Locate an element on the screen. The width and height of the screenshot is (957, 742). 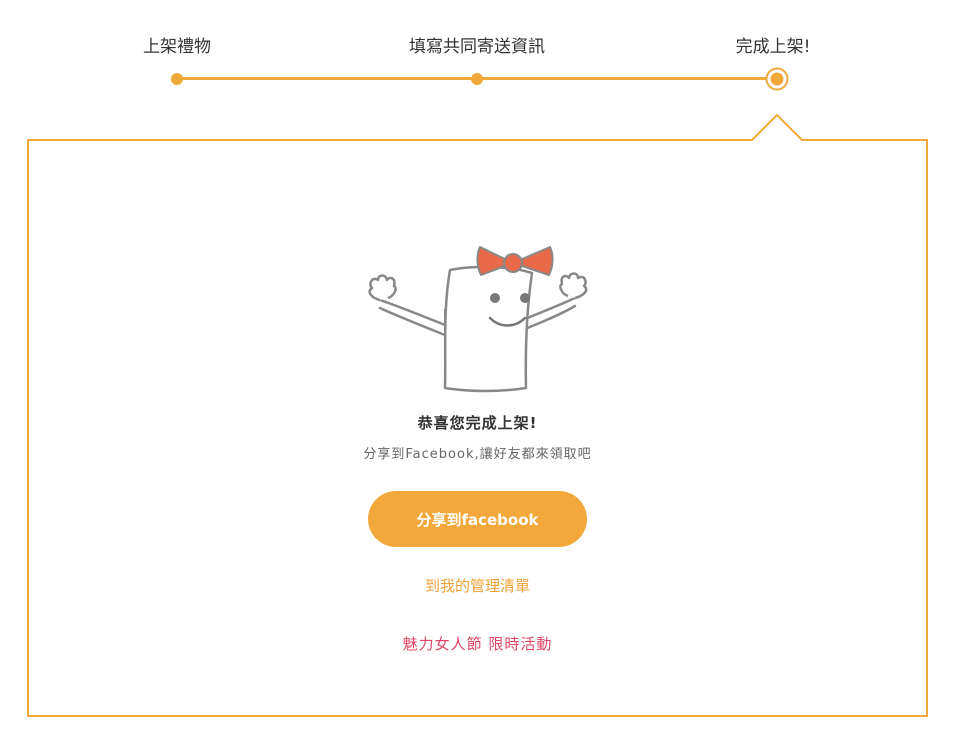
step-3-label: 完成上架! is located at coordinates (773, 47).